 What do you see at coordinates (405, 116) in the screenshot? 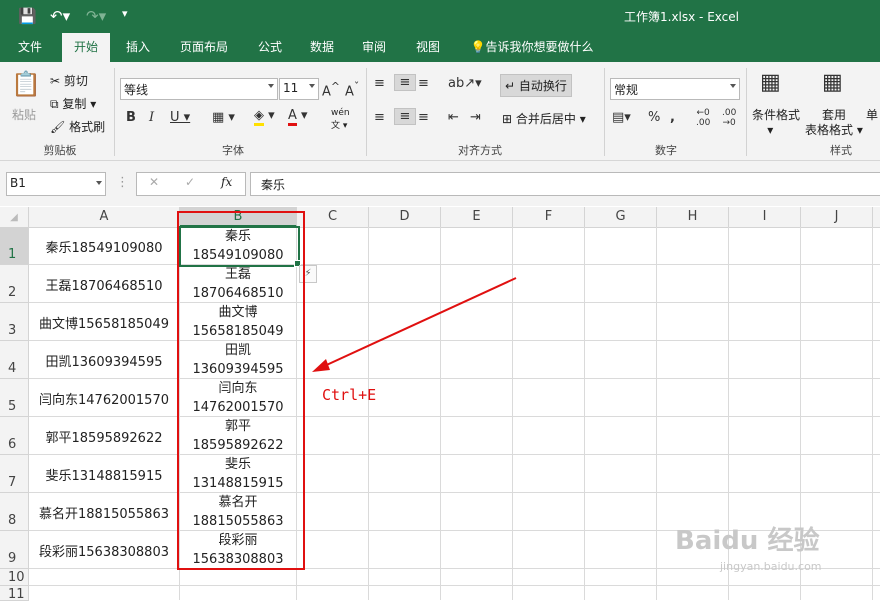
I see `align-center-icon: ≡` at bounding box center [405, 116].